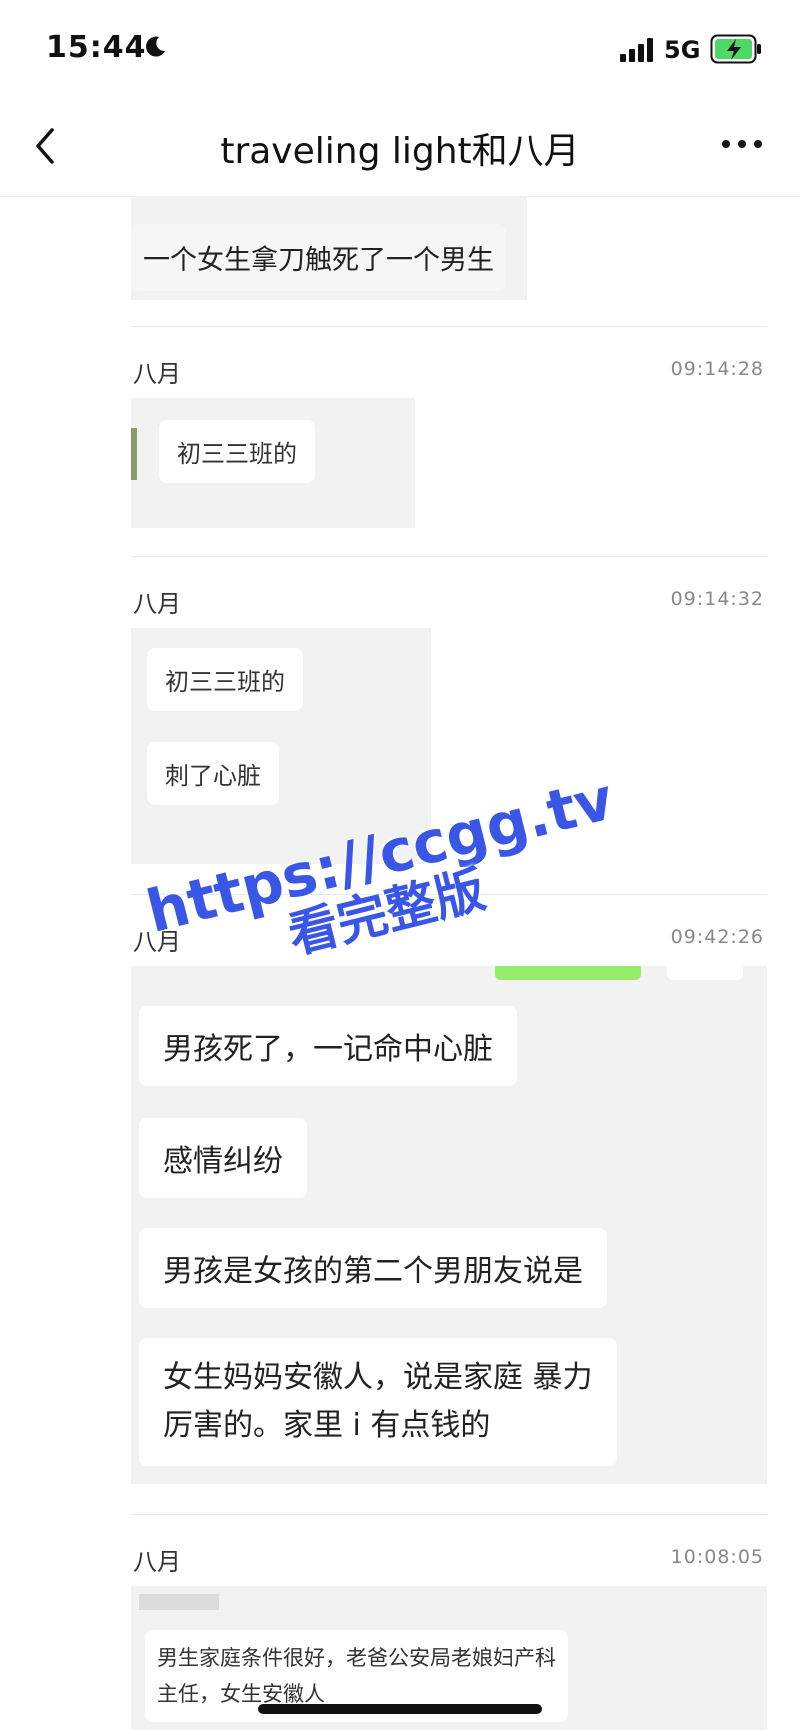  What do you see at coordinates (636, 50) in the screenshot?
I see `signal-icon` at bounding box center [636, 50].